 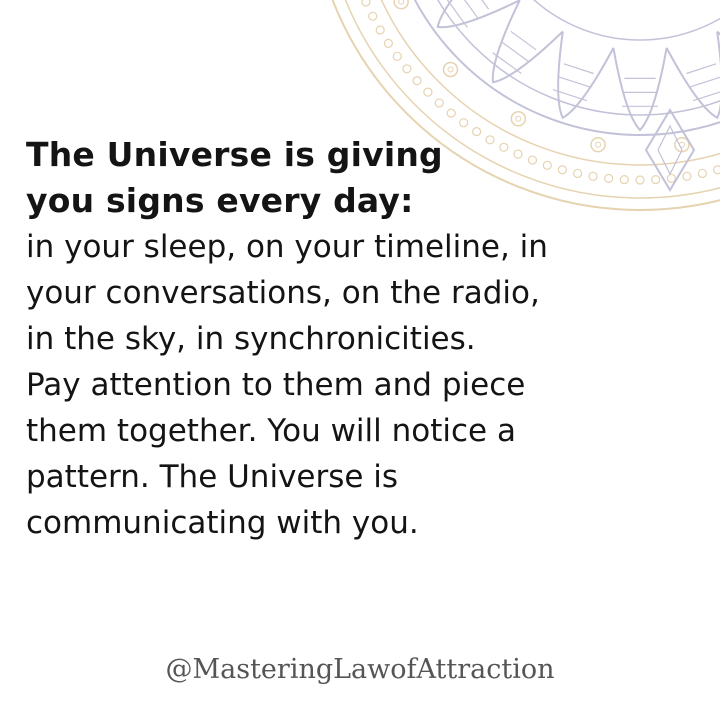 What do you see at coordinates (283, 293) in the screenshot?
I see `body-line-2: your conversations, on the radio,` at bounding box center [283, 293].